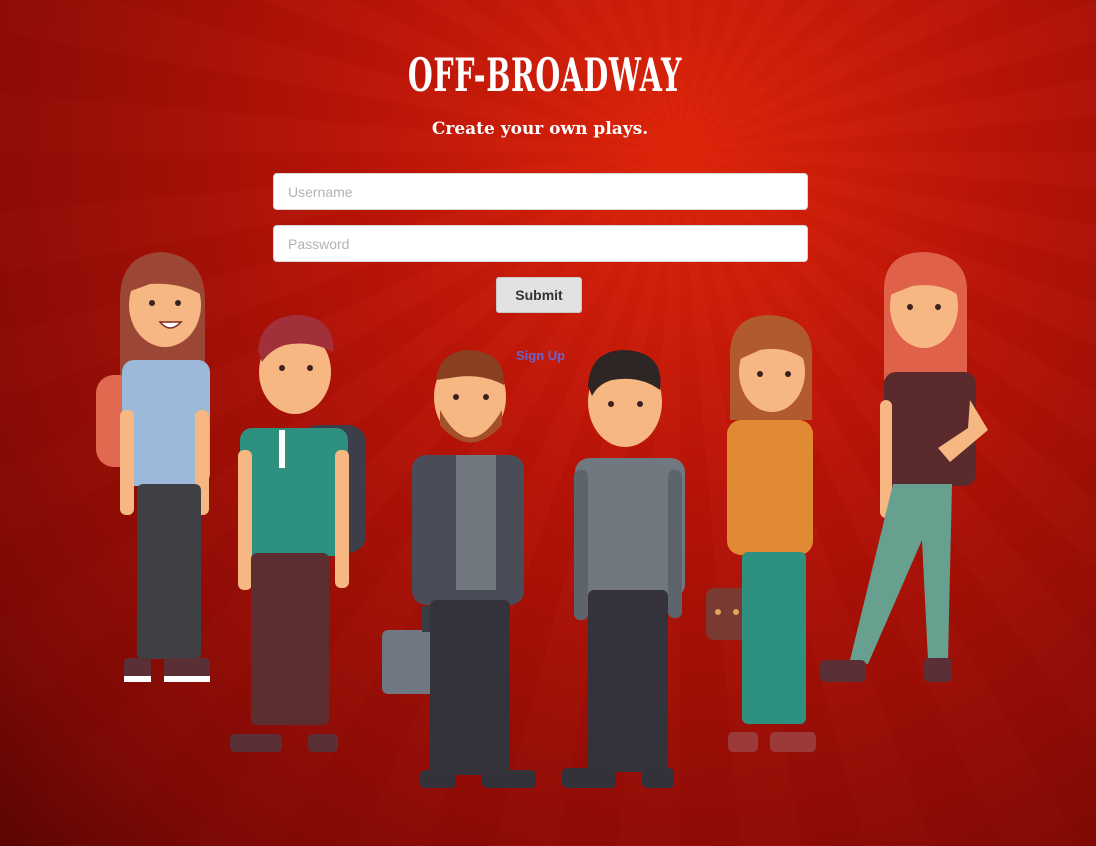 This screenshot has width=1096, height=846. What do you see at coordinates (761, 533) in the screenshot?
I see `person-woman-orange-top` at bounding box center [761, 533].